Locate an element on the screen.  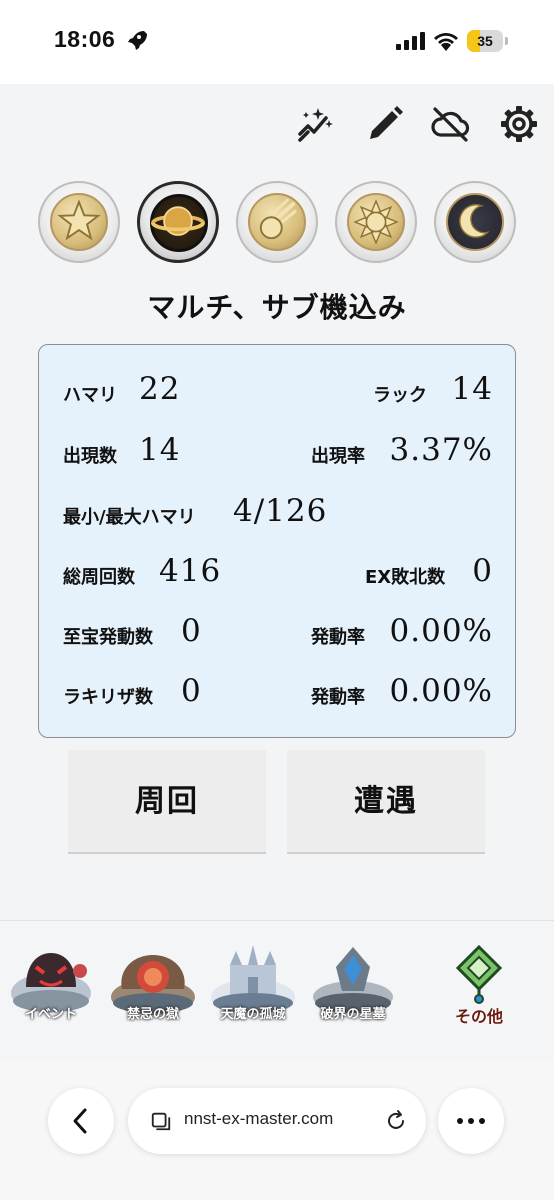
treasure-rate-label: 発動率 is located at coordinates (338, 637).